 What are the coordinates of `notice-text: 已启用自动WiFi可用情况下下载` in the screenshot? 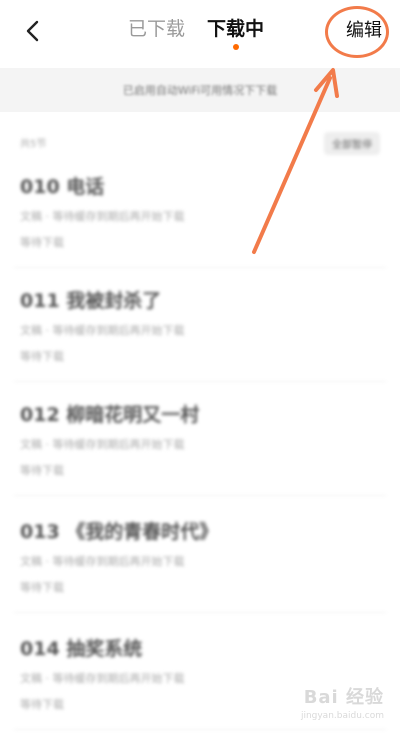 It's located at (200, 90).